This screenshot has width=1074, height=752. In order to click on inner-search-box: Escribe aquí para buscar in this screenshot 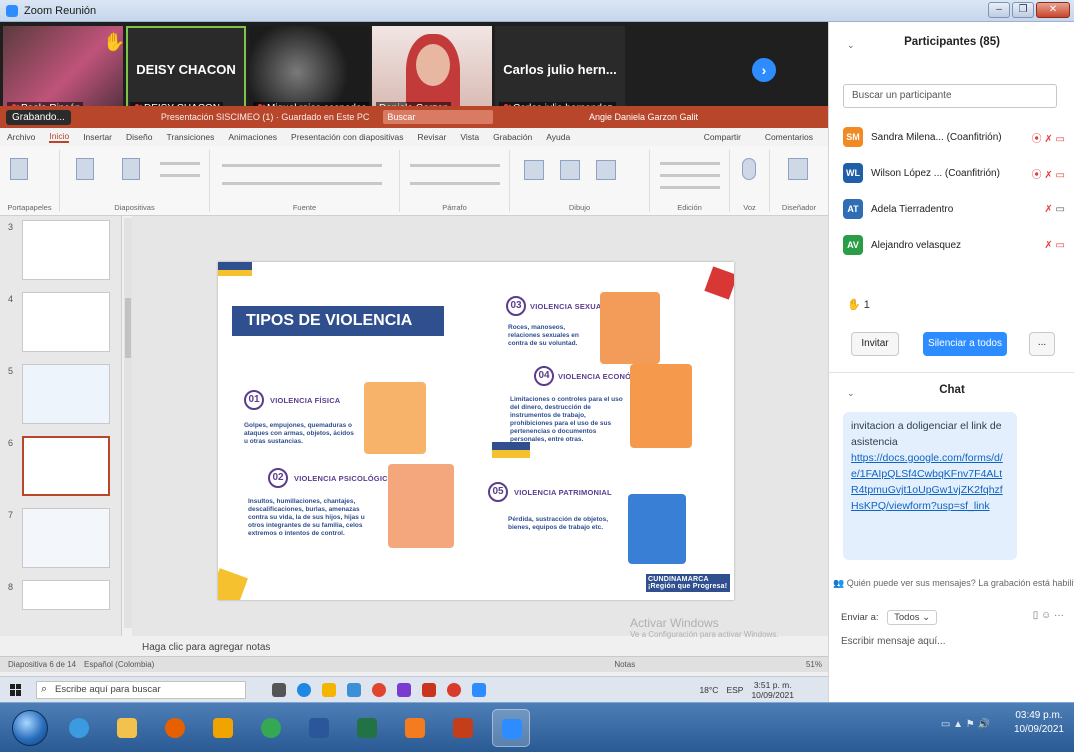, I will do `click(141, 689)`.